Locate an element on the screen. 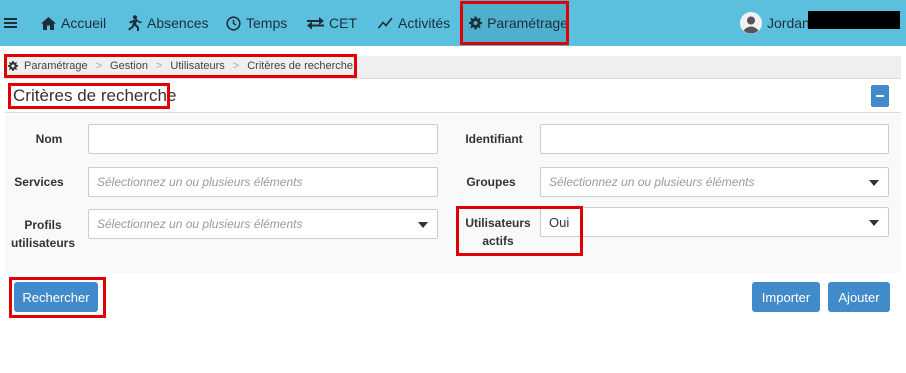 The height and width of the screenshot is (373, 906). breadcrumb-item-utilisateurs: Utilisateurs is located at coordinates (197, 66).